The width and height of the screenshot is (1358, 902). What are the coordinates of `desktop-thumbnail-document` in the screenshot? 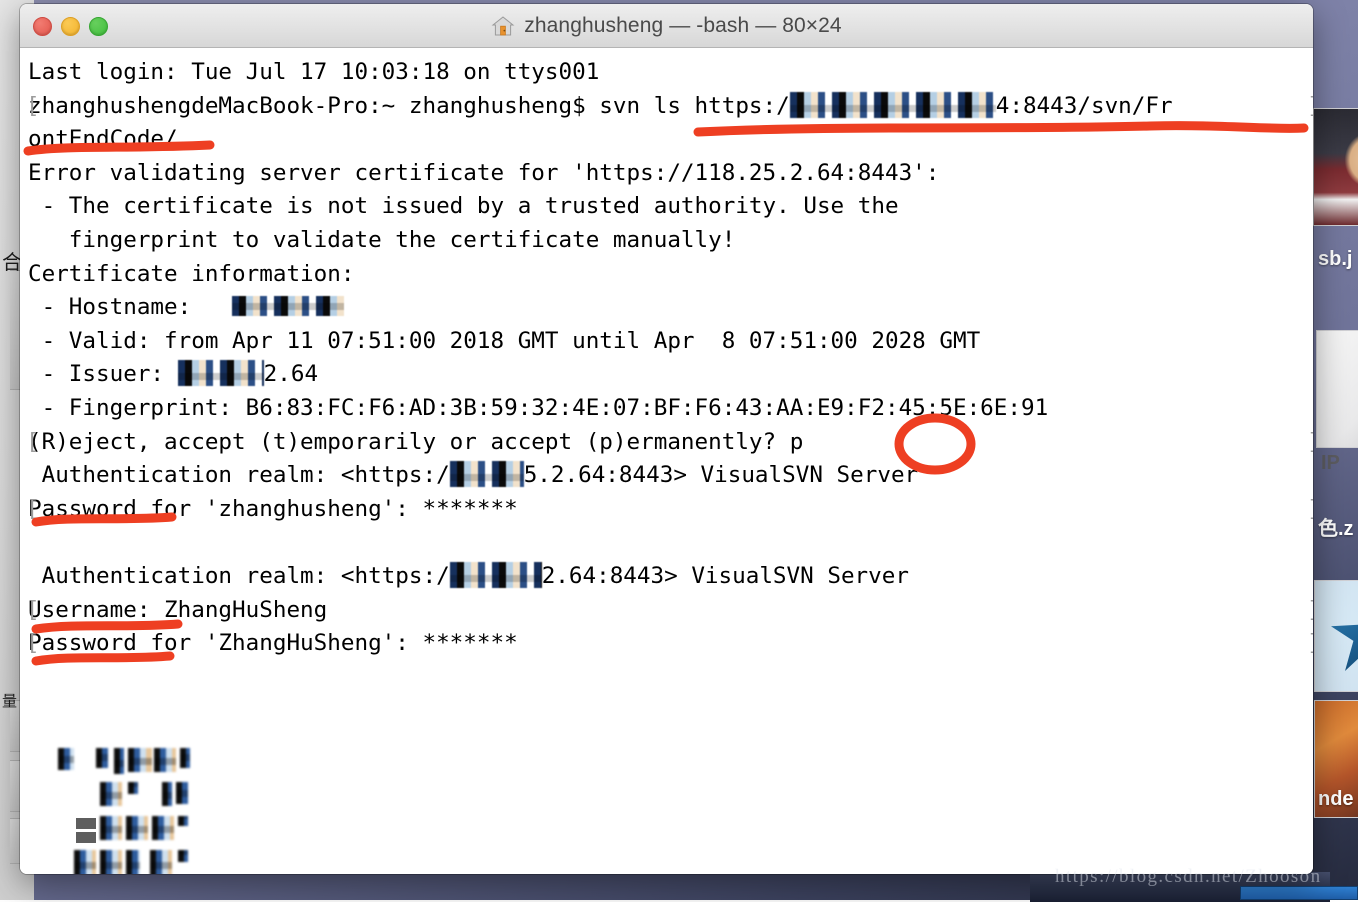 It's located at (1337, 389).